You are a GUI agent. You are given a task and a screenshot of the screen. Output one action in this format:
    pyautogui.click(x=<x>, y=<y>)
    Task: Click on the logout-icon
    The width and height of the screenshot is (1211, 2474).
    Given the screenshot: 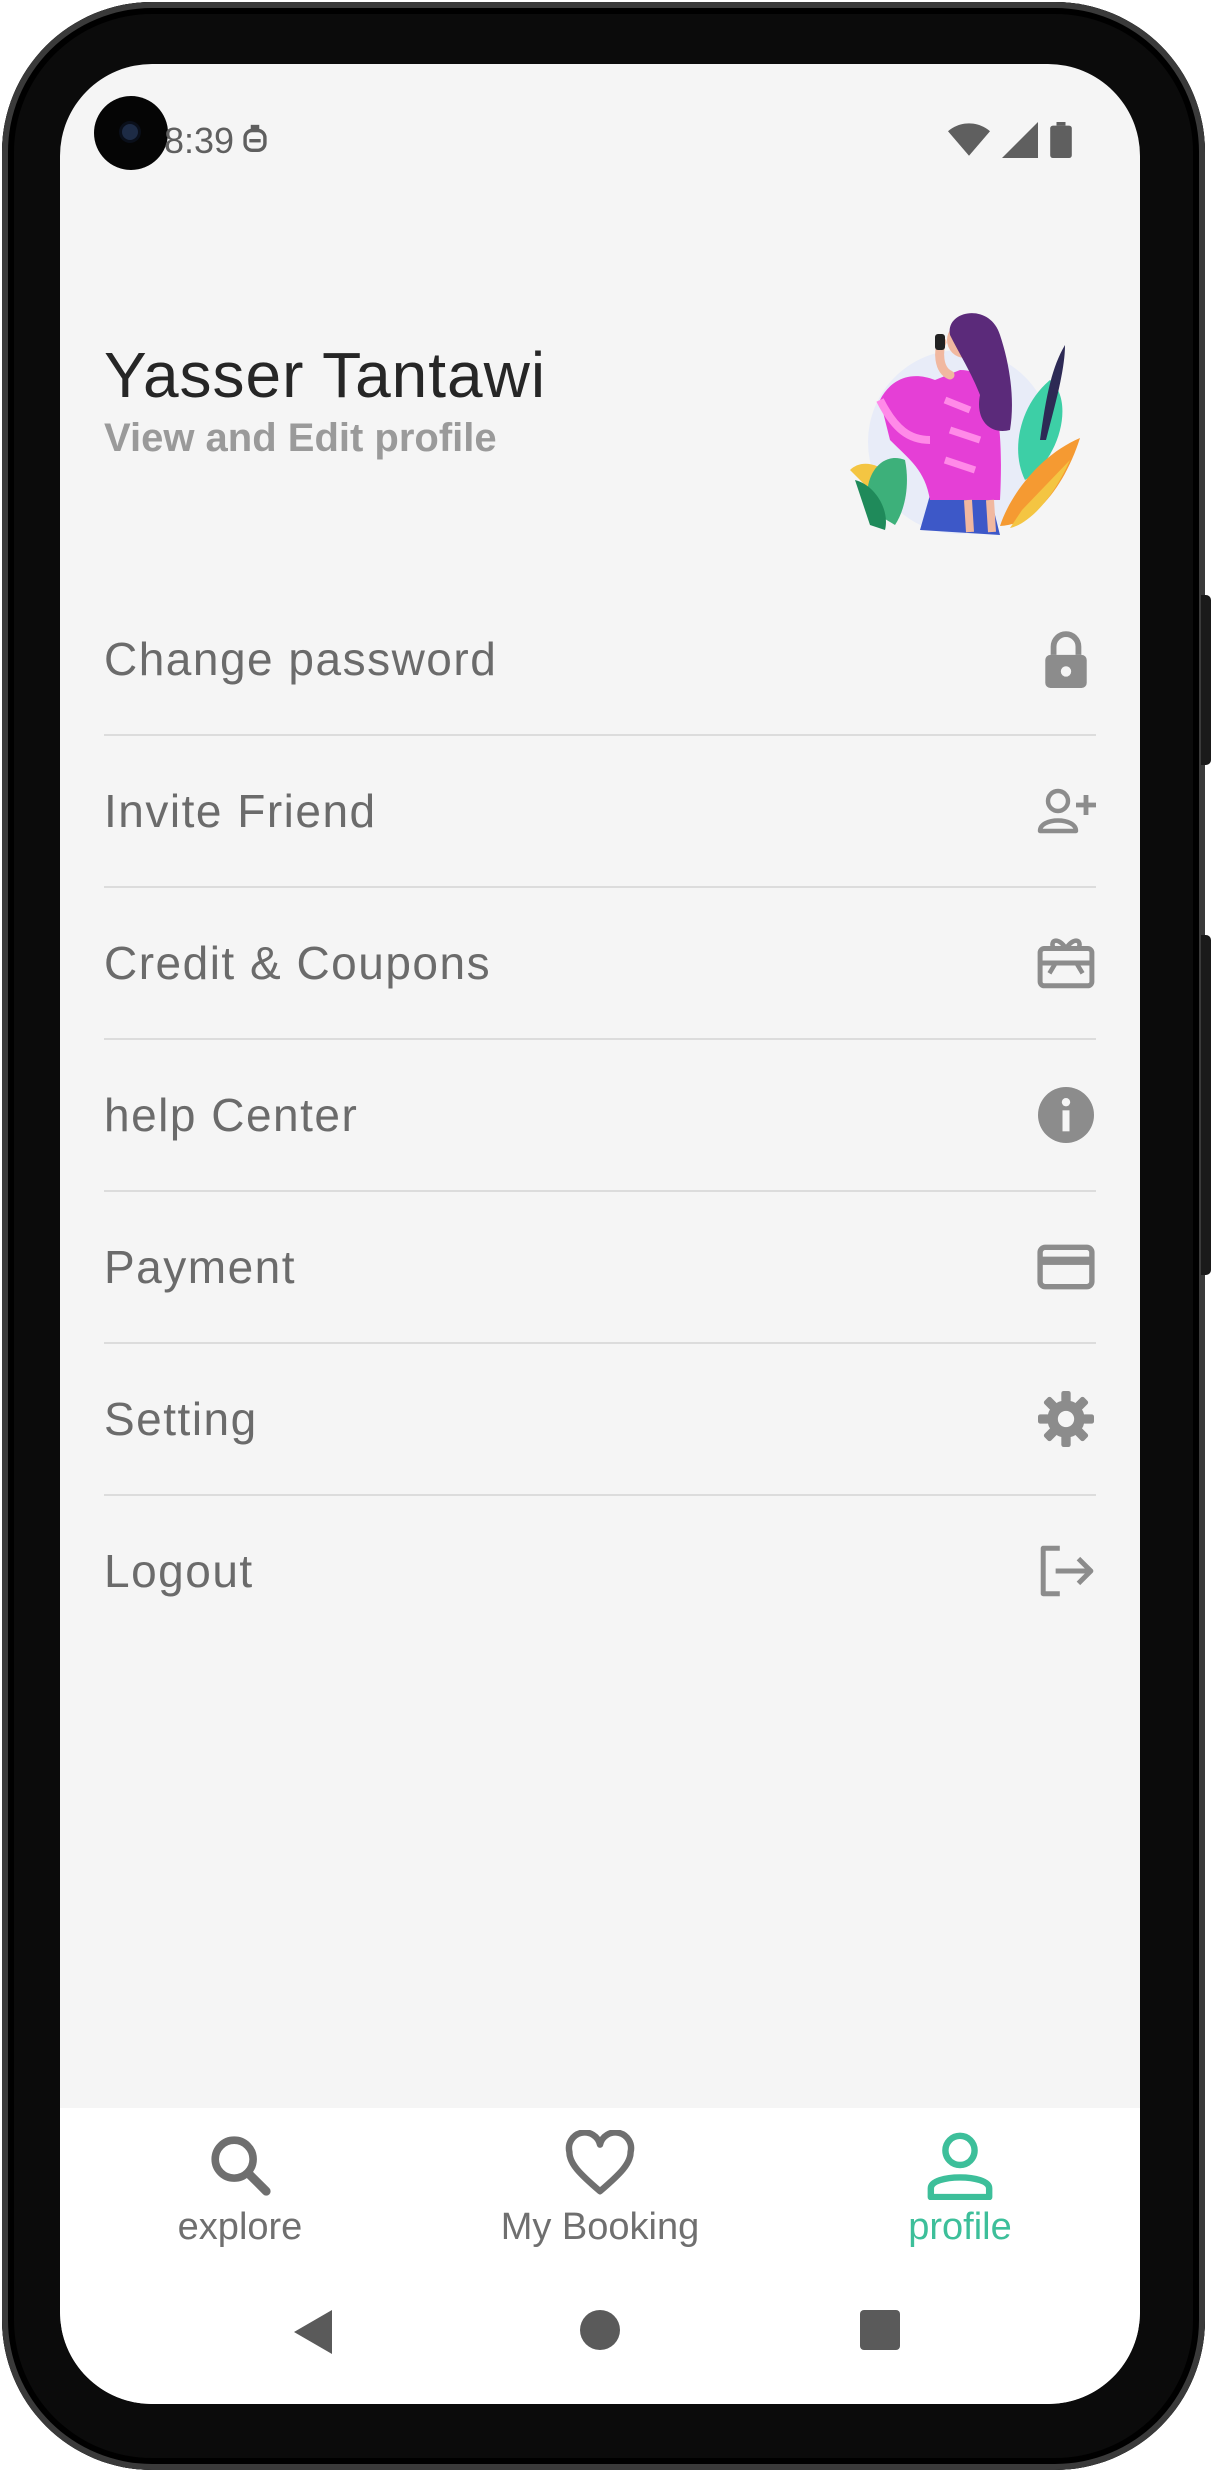 What is the action you would take?
    pyautogui.click(x=1066, y=1571)
    